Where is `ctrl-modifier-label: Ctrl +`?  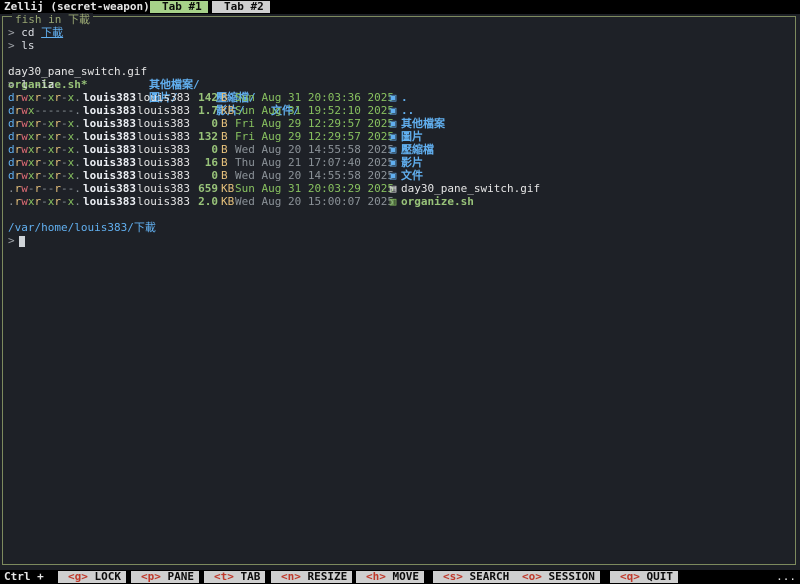
ctrl-modifier-label: Ctrl + is located at coordinates (24, 576).